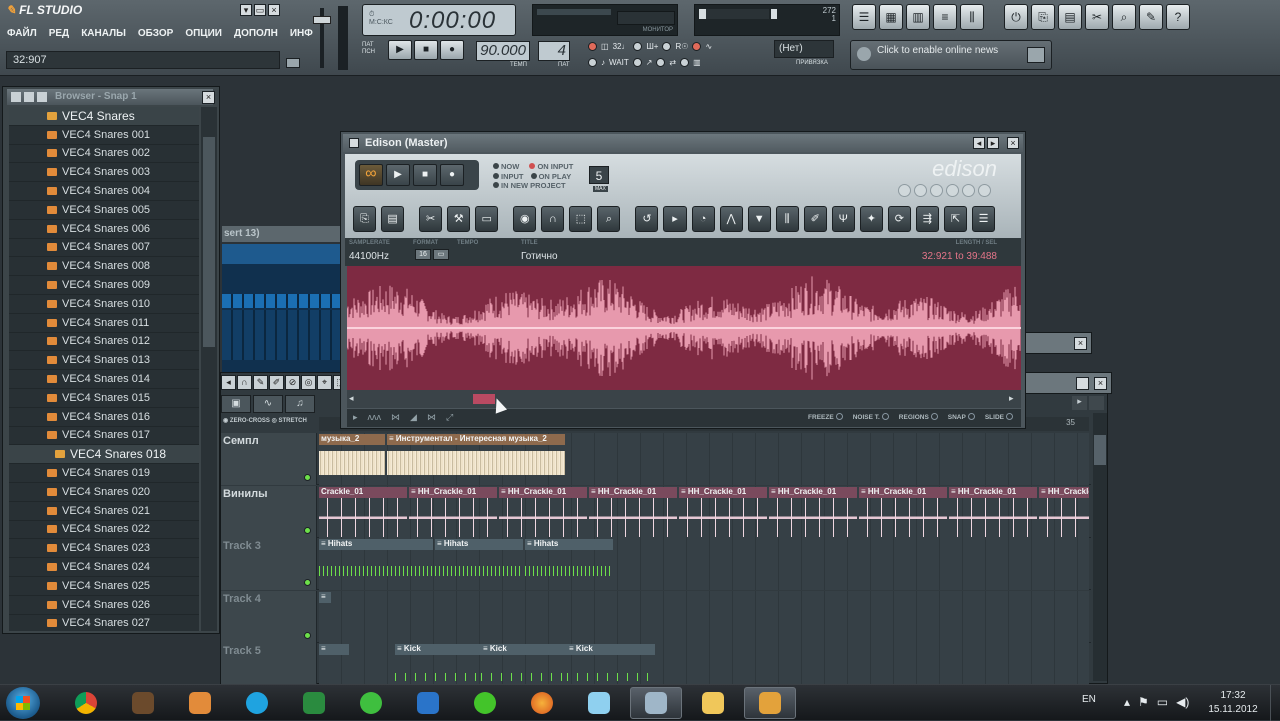  What do you see at coordinates (104, 398) in the screenshot?
I see `browser-file: VEC4 Snares 015` at bounding box center [104, 398].